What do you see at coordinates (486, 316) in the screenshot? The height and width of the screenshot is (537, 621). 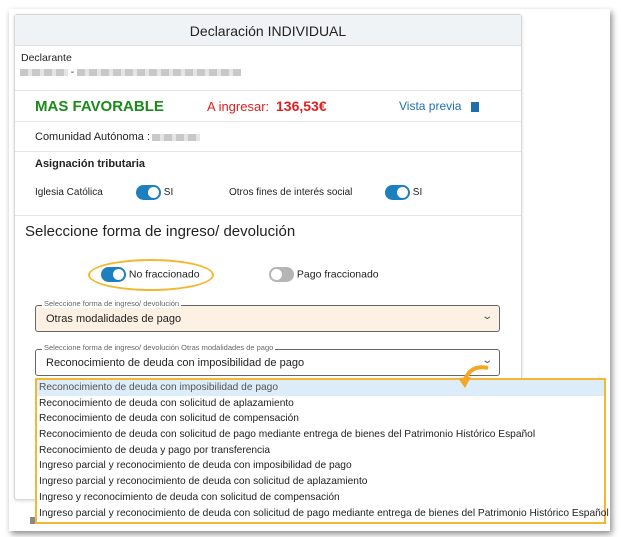 I see `chevron-down-icon: ⌄` at bounding box center [486, 316].